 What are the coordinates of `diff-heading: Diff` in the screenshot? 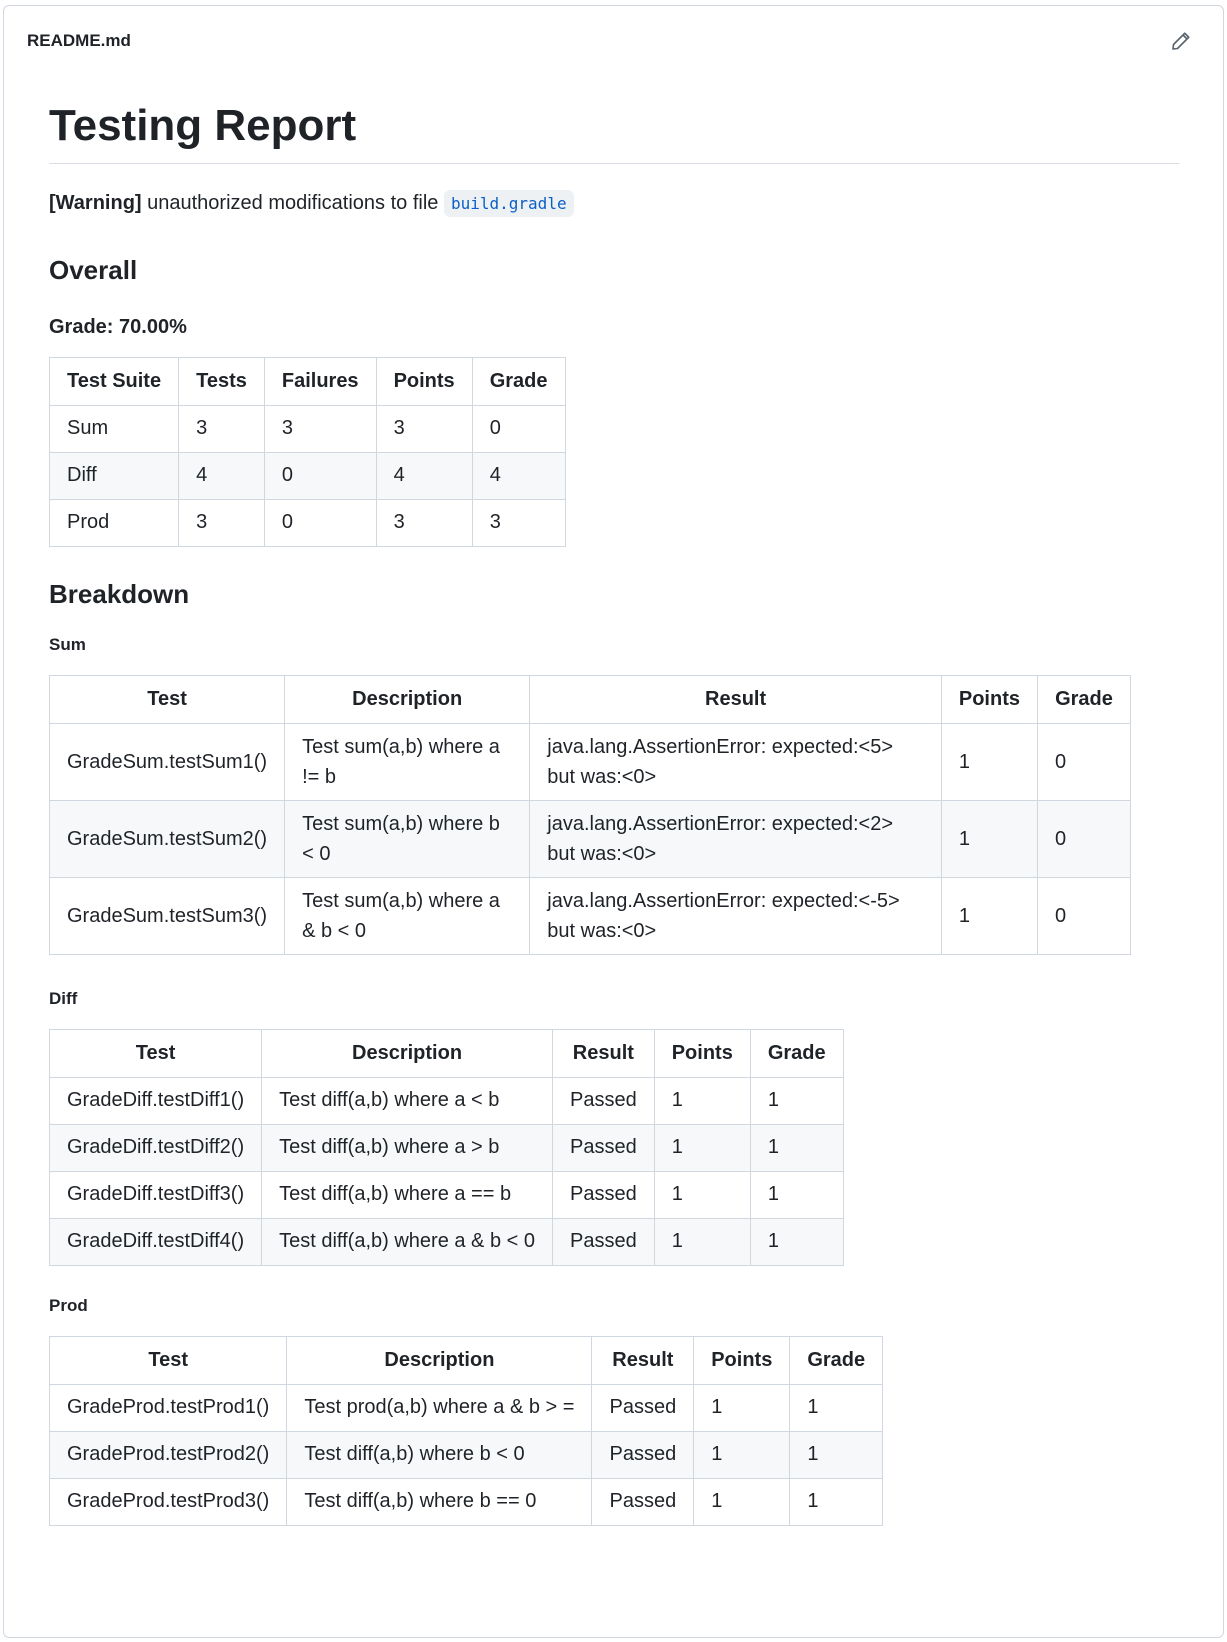 It's located at (63, 998).